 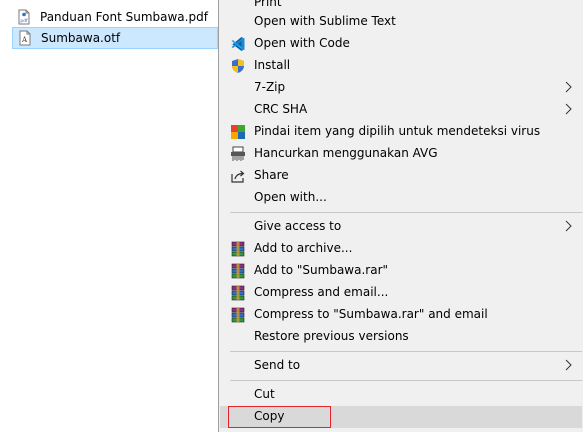 What do you see at coordinates (325, 21) in the screenshot?
I see `menu-item-label: Open with Sublime Text` at bounding box center [325, 21].